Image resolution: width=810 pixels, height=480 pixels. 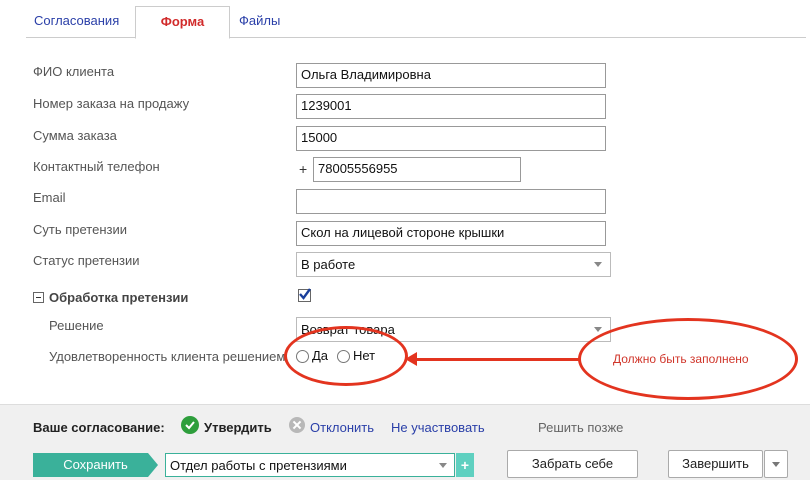 What do you see at coordinates (96, 166) in the screenshot?
I see `phone-label: Контактный телефон` at bounding box center [96, 166].